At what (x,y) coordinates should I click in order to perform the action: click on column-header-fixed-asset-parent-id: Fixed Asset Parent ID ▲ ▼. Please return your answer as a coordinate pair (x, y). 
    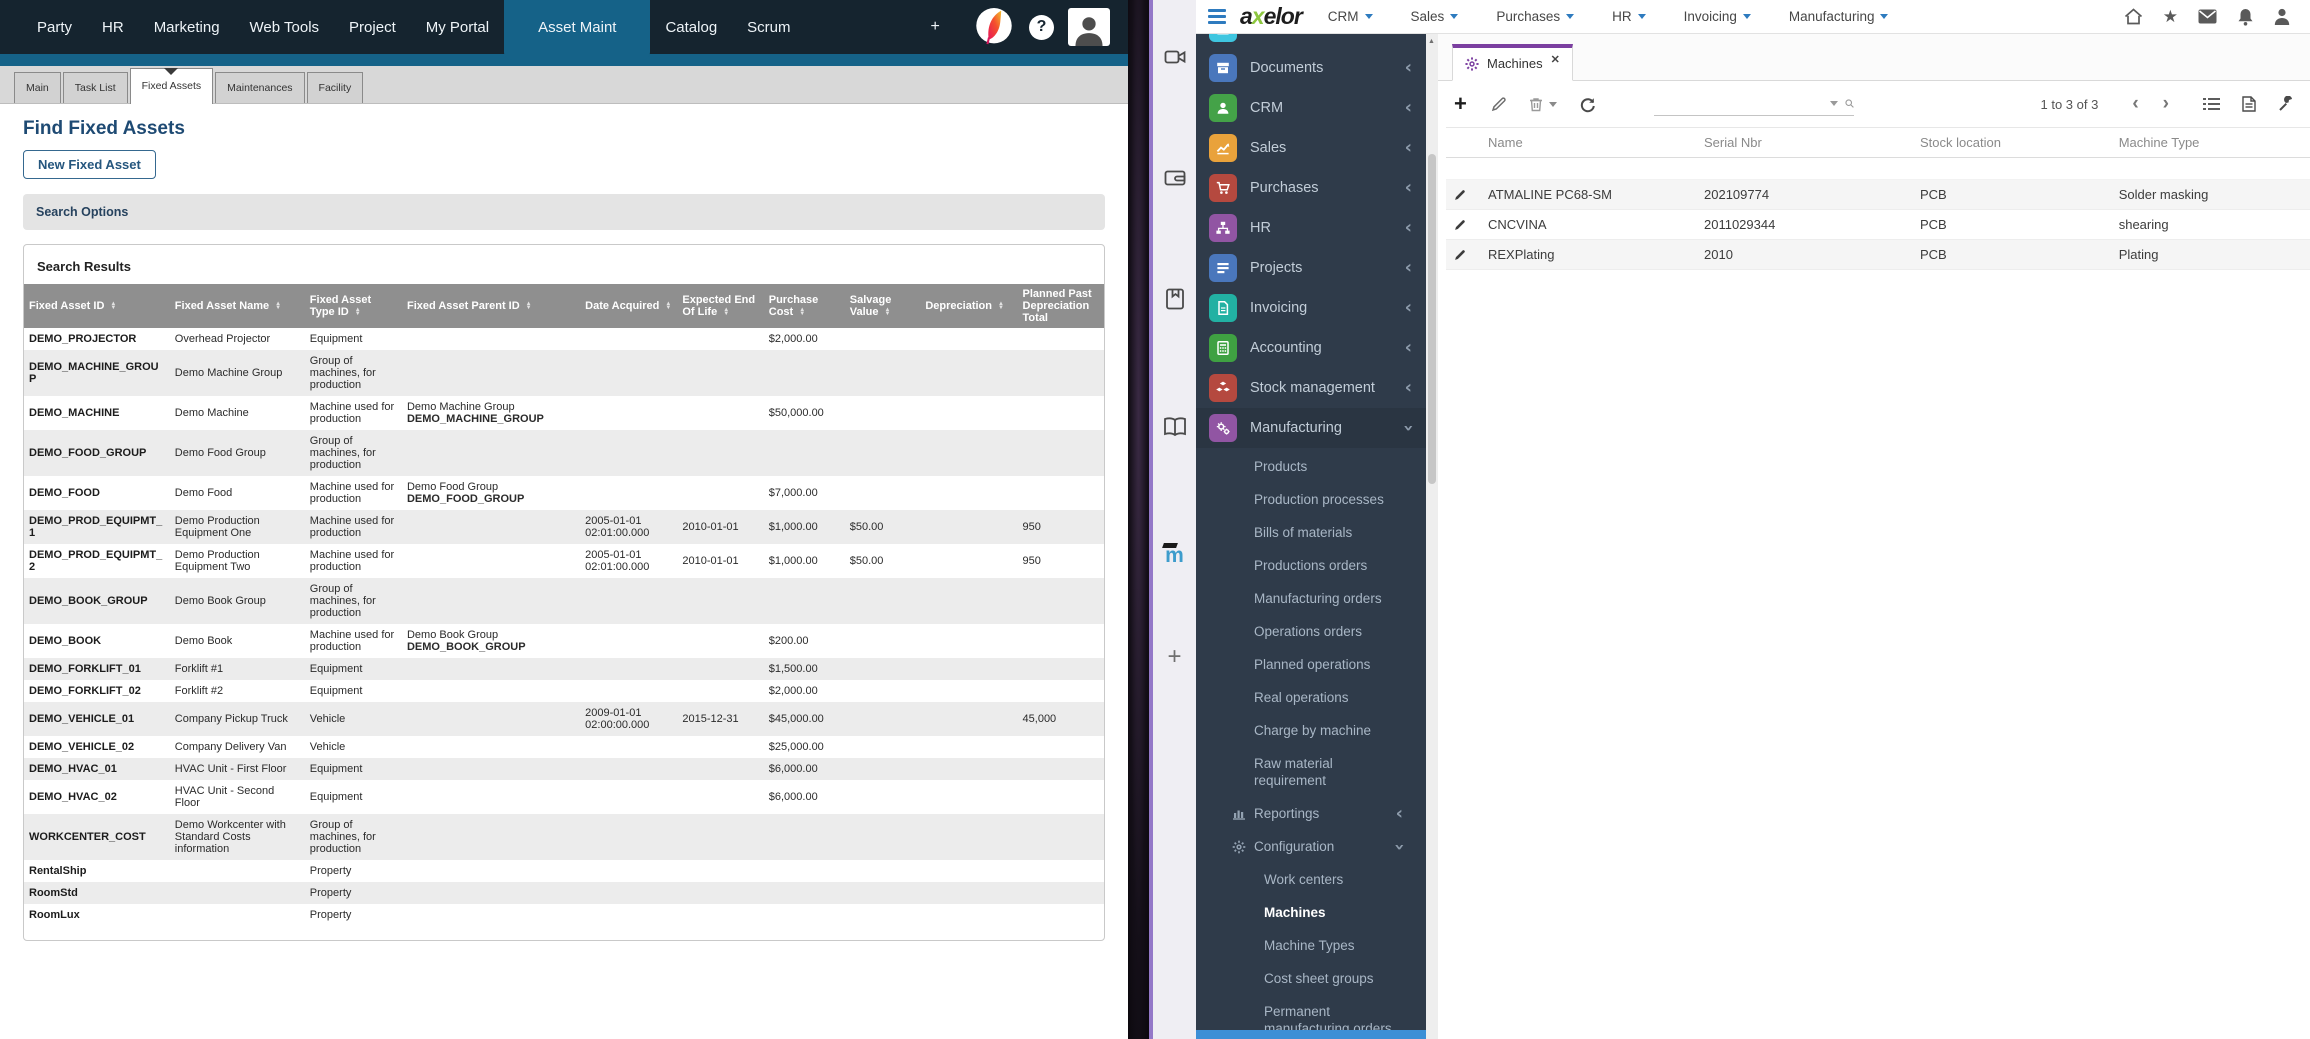
    Looking at the image, I should click on (491, 306).